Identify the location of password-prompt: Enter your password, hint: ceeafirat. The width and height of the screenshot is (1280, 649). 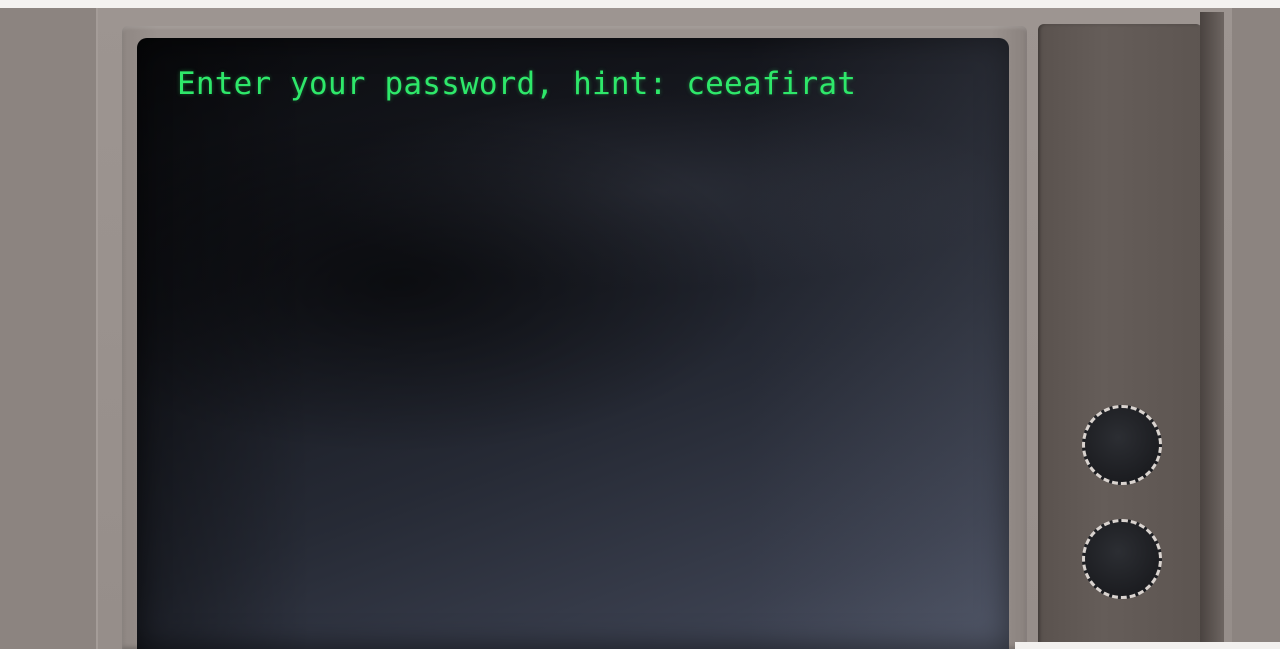
(517, 84).